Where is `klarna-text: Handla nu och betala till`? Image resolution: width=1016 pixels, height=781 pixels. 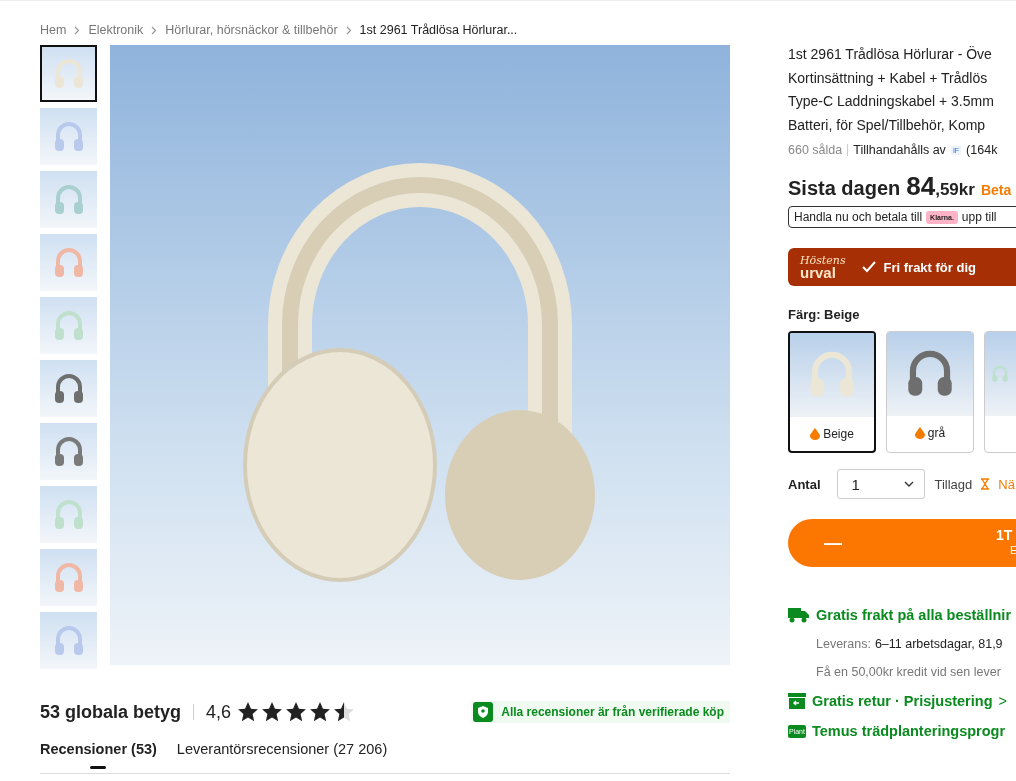 klarna-text: Handla nu och betala till is located at coordinates (858, 217).